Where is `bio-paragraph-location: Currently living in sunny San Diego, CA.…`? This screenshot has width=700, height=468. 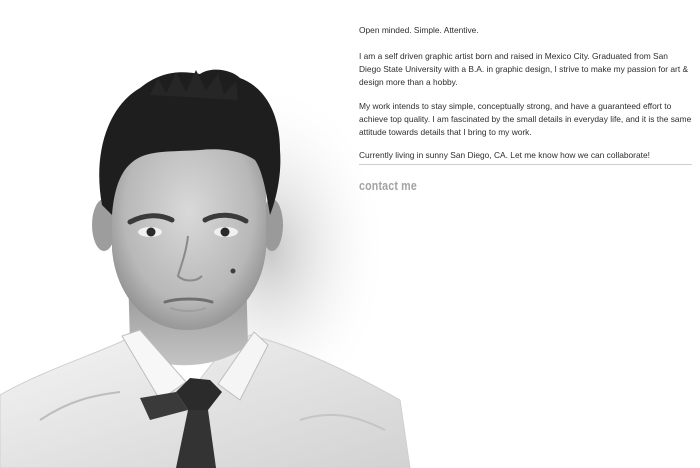
bio-paragraph-location: Currently living in sunny San Diego, CA.… is located at coordinates (504, 155).